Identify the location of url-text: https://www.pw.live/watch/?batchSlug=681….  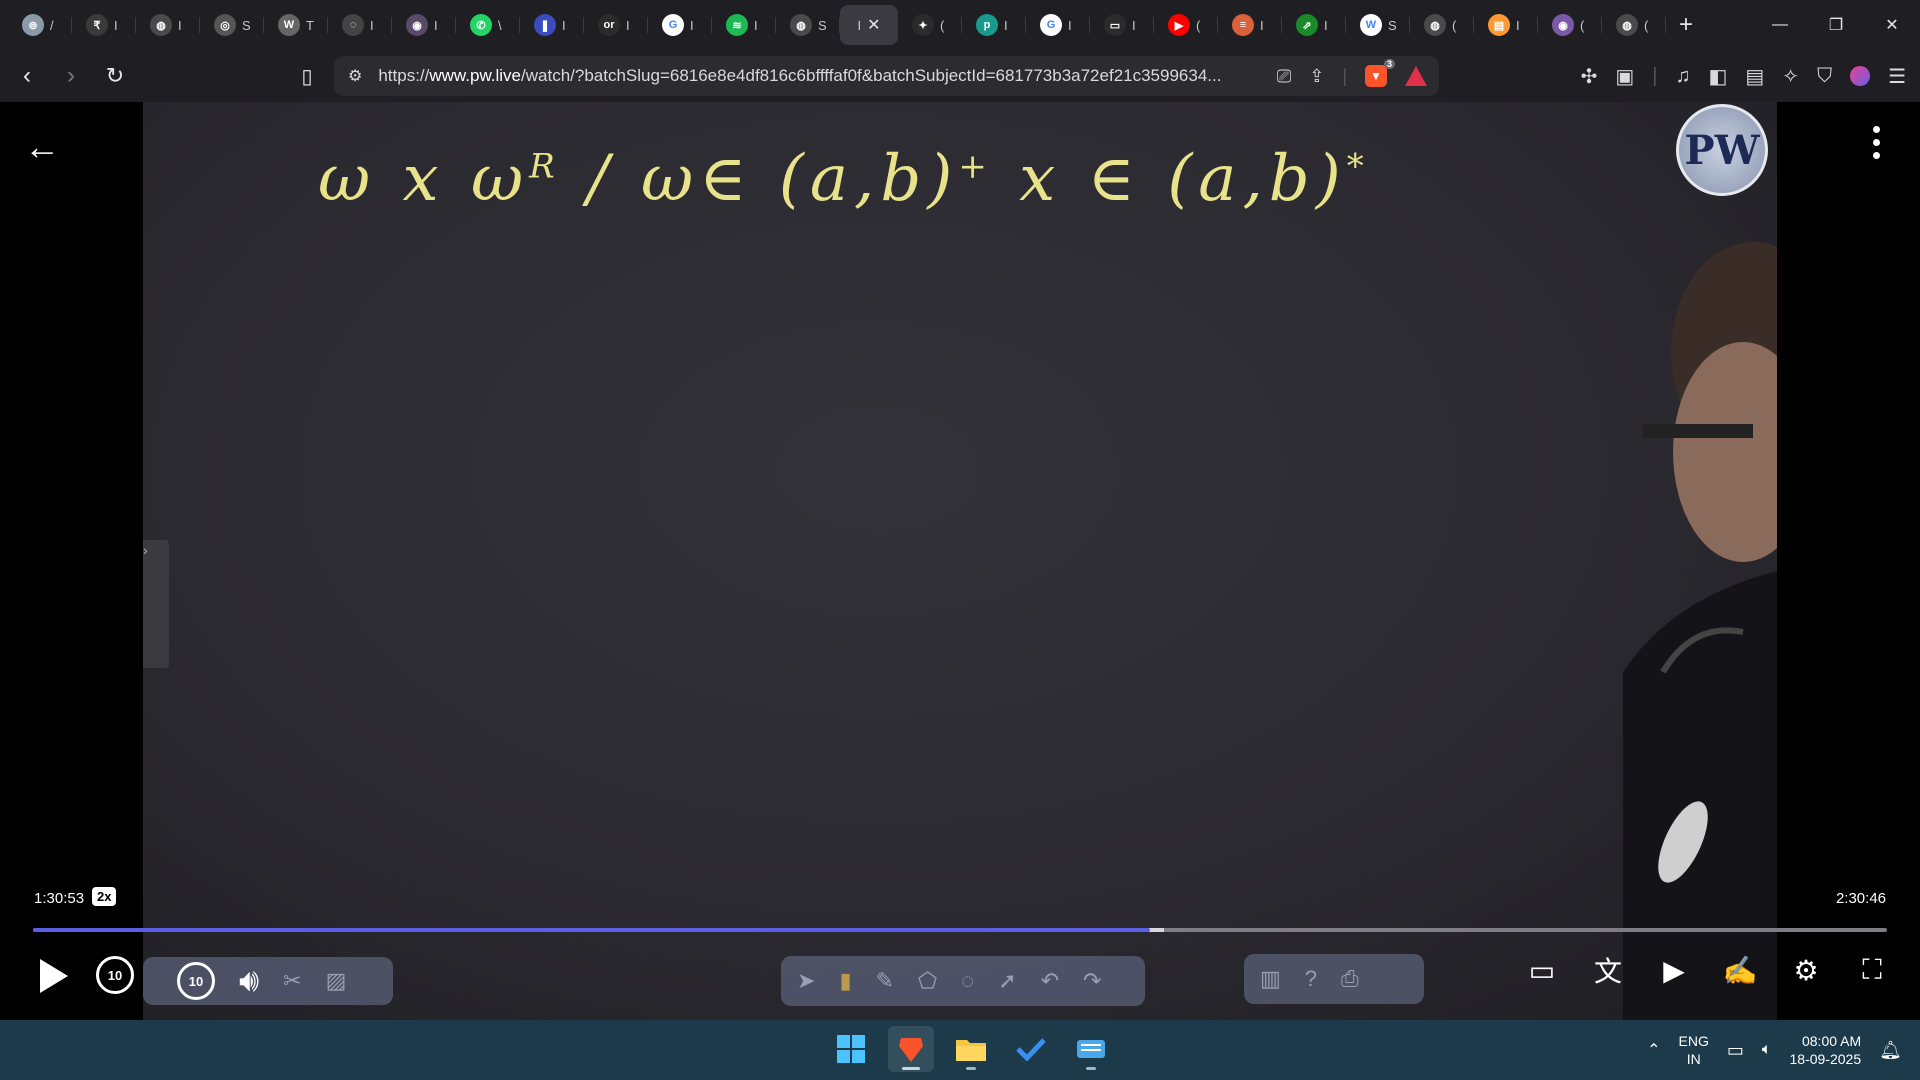
(818, 76).